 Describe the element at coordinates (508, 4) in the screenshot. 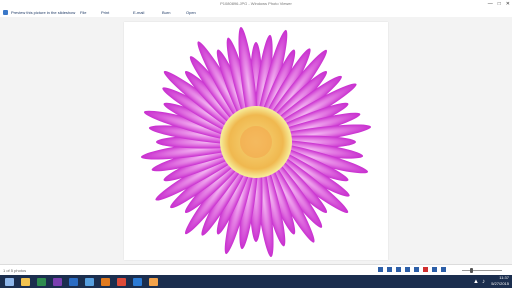

I see `close-button: ✕` at that location.